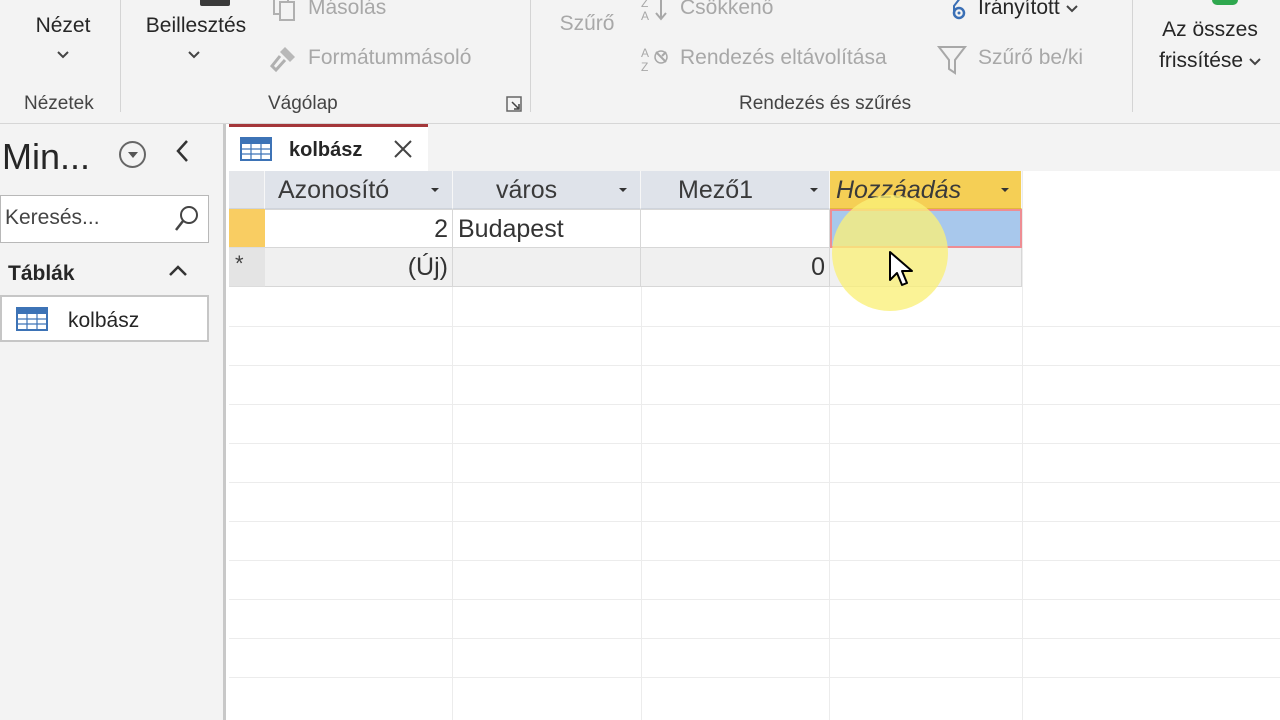 The width and height of the screenshot is (1280, 720). I want to click on nav-section-label: Táblák, so click(41, 273).